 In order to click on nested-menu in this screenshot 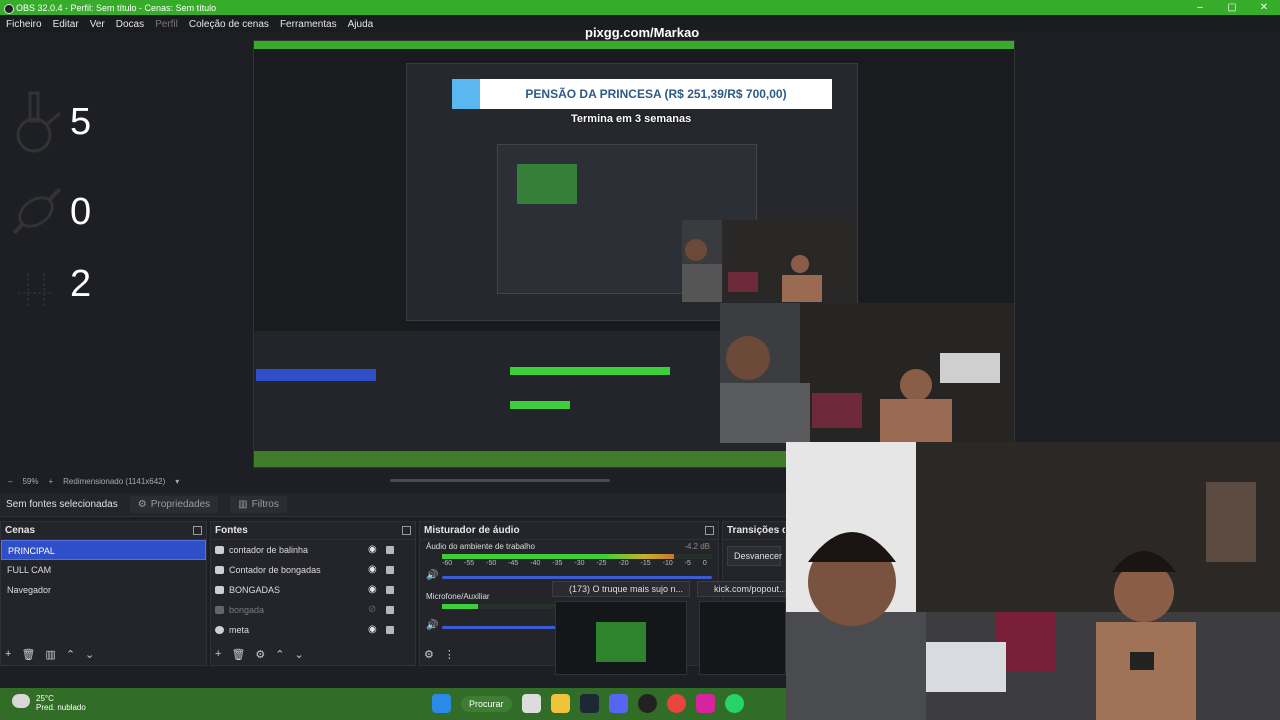, I will do `click(634, 53)`.